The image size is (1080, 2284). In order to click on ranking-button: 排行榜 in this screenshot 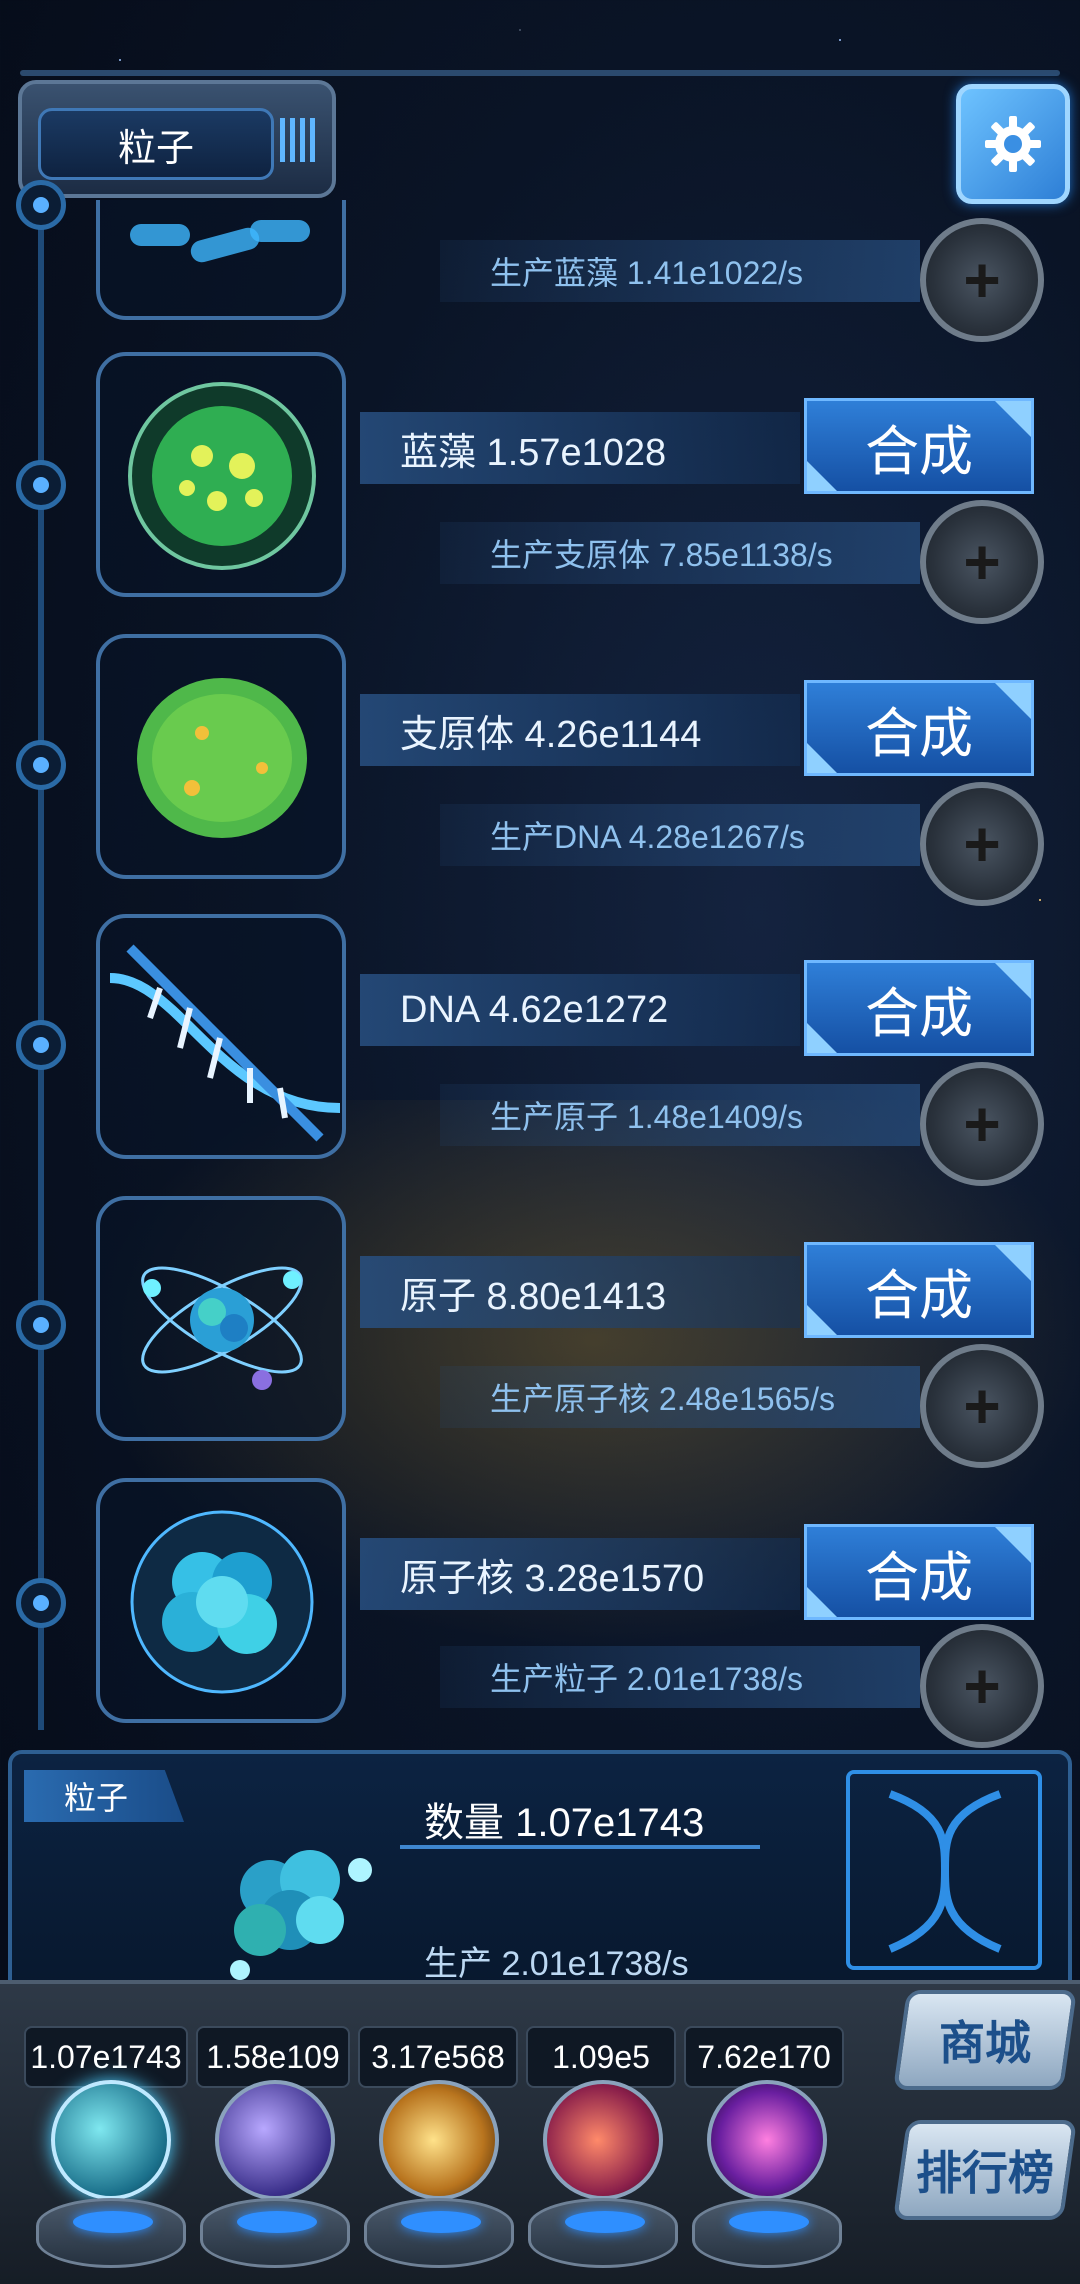, I will do `click(985, 2170)`.